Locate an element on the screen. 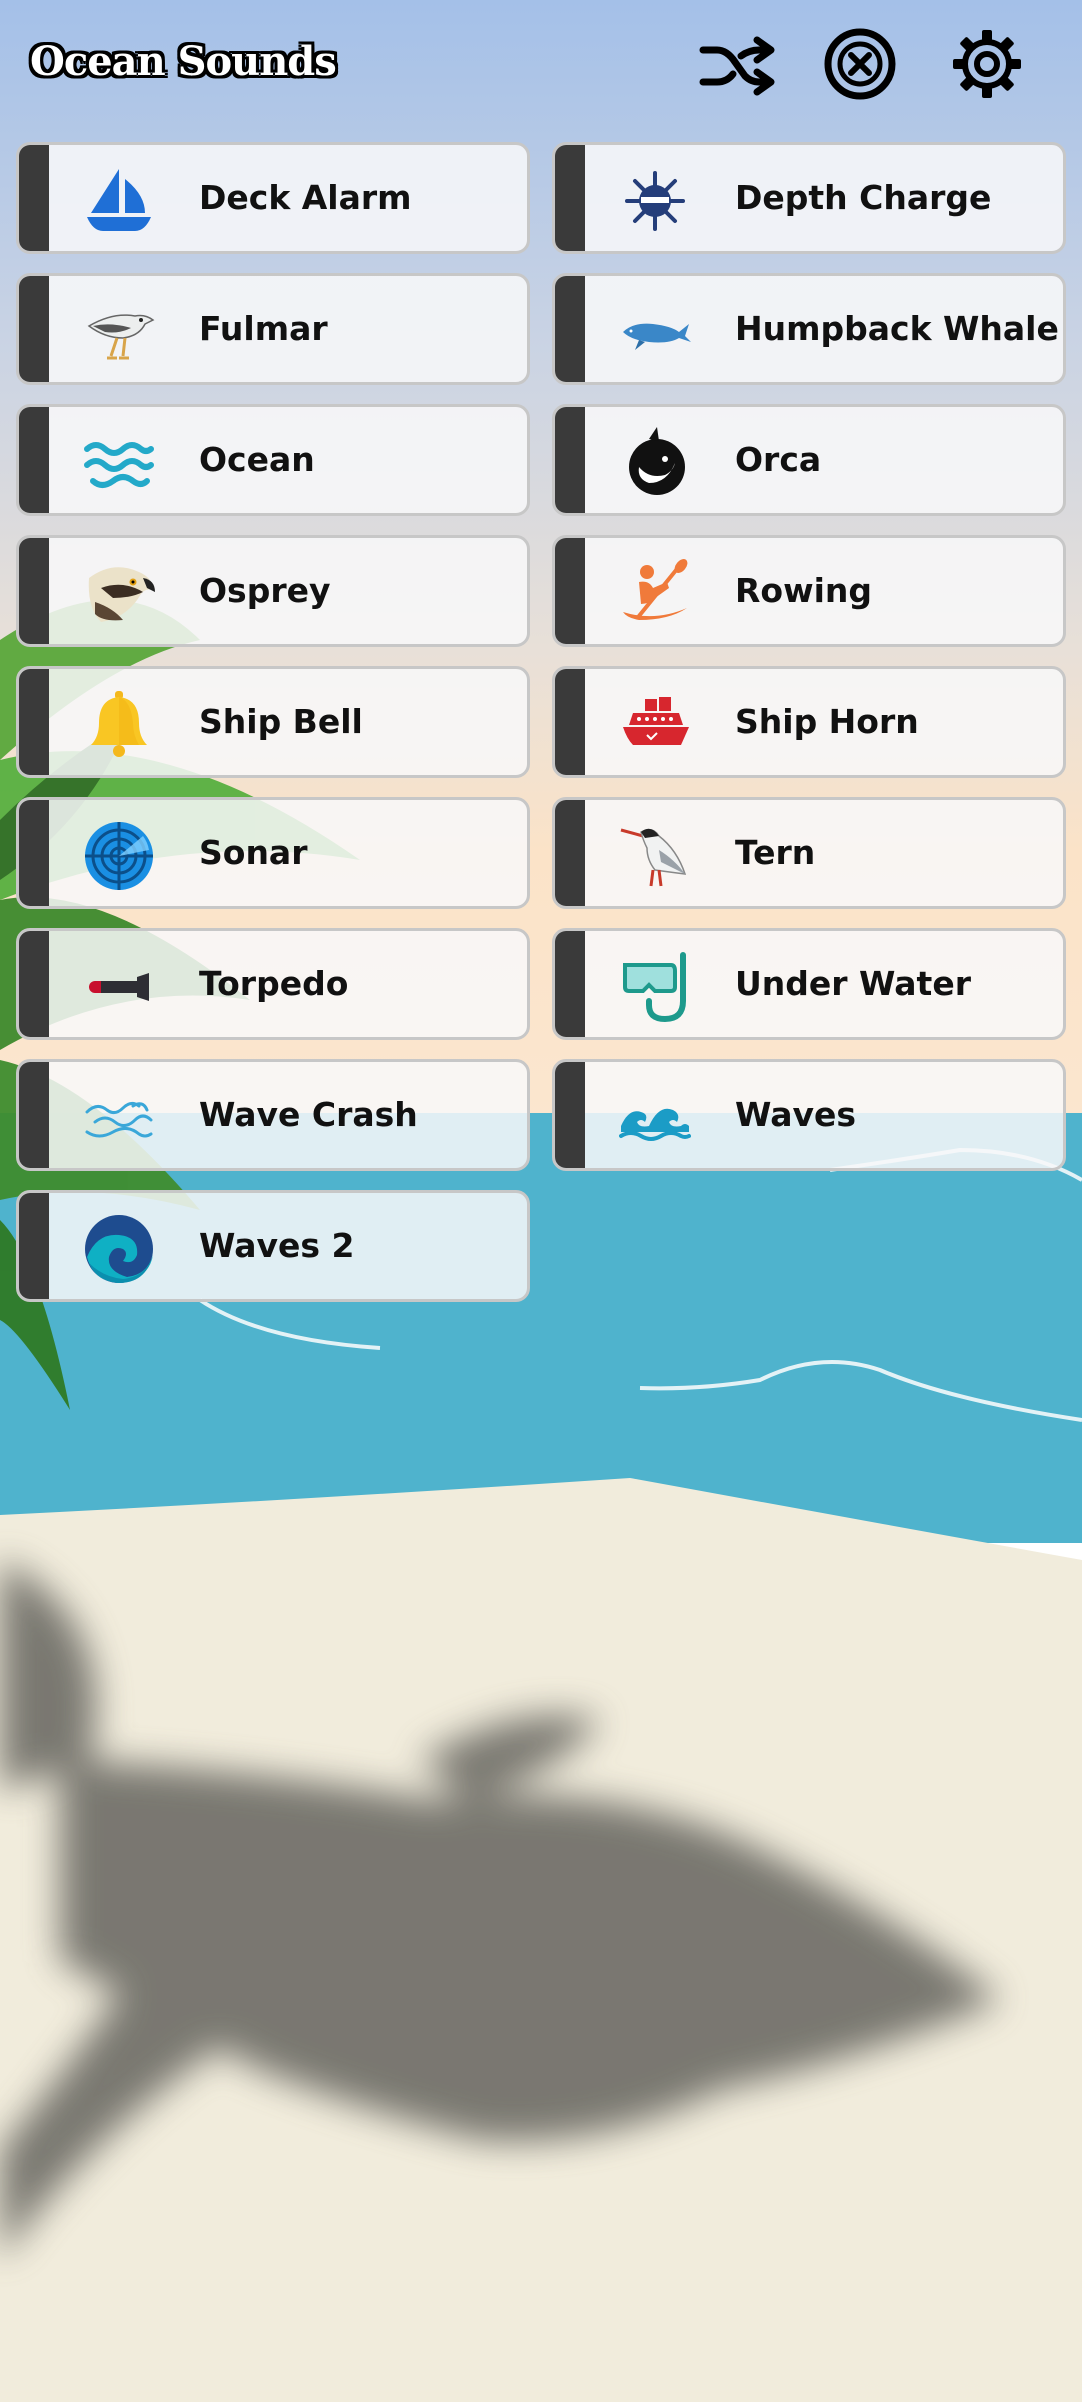 The width and height of the screenshot is (1082, 2402). wave-lines-icon is located at coordinates (119, 1118).